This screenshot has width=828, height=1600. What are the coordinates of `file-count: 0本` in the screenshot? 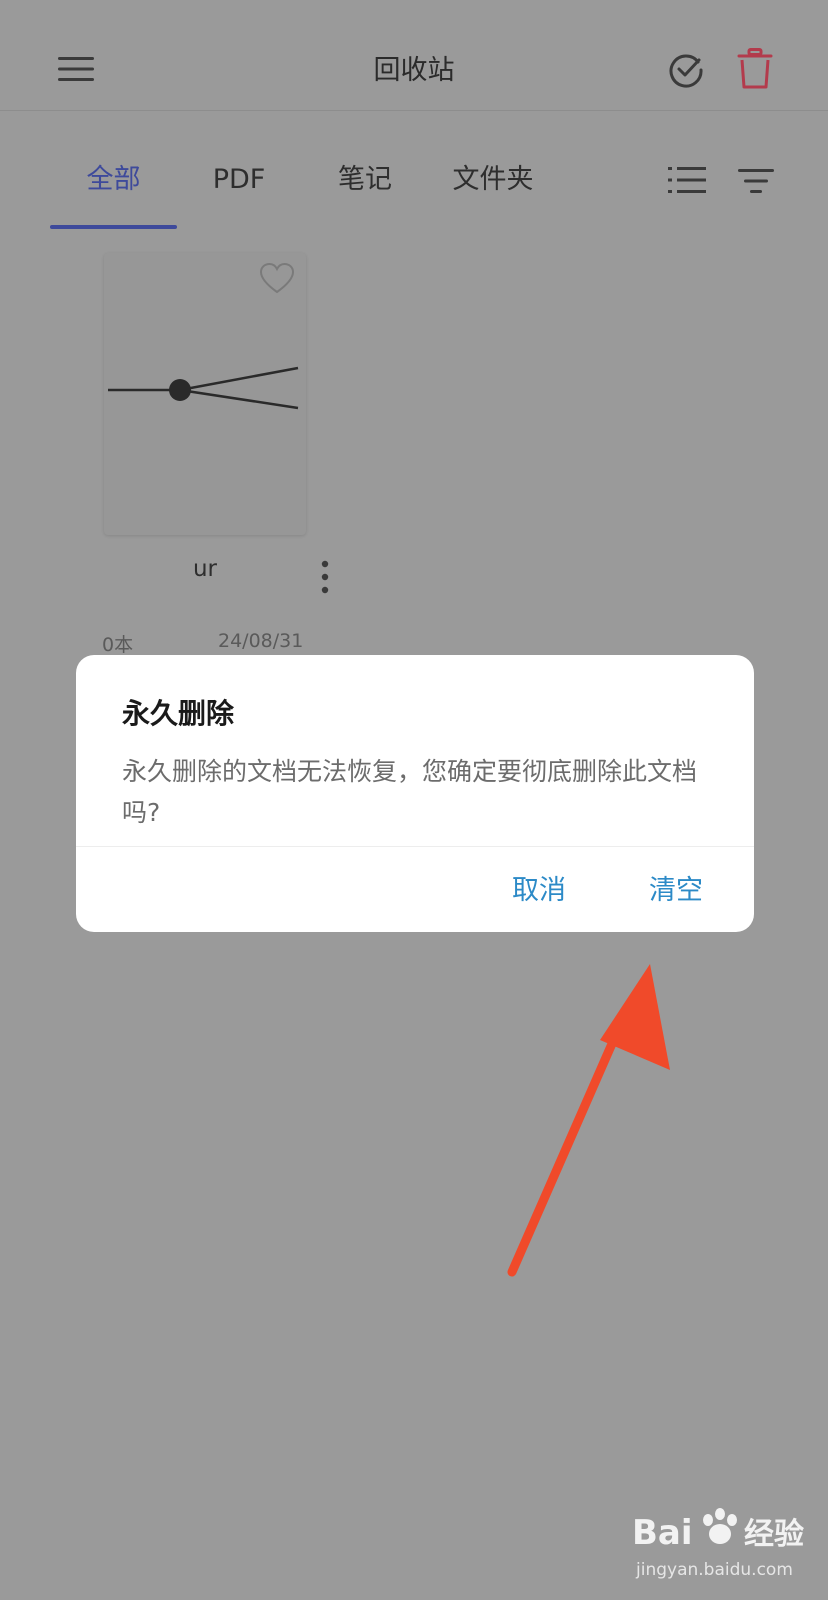 It's located at (118, 645).